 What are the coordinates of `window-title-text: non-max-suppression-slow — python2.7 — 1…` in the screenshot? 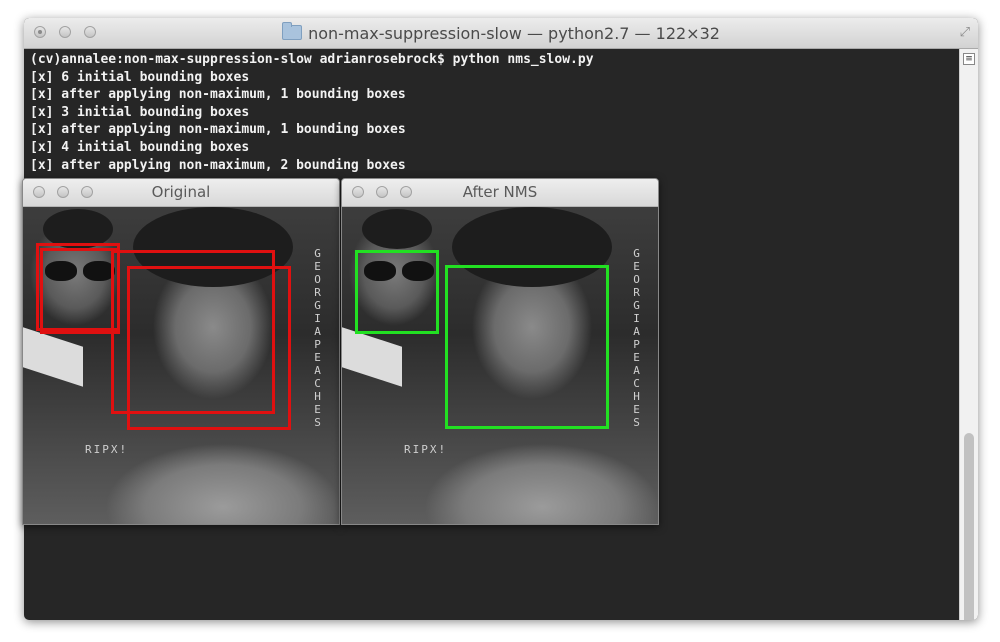 It's located at (514, 33).